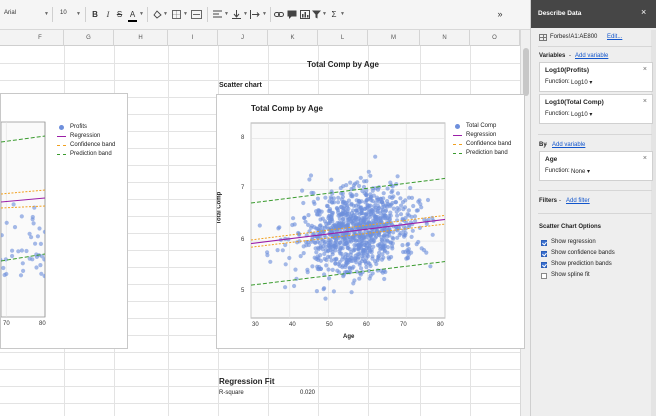 Image resolution: width=656 pixels, height=416 pixels. I want to click on collapse-toolbar-button: », so click(500, 14).